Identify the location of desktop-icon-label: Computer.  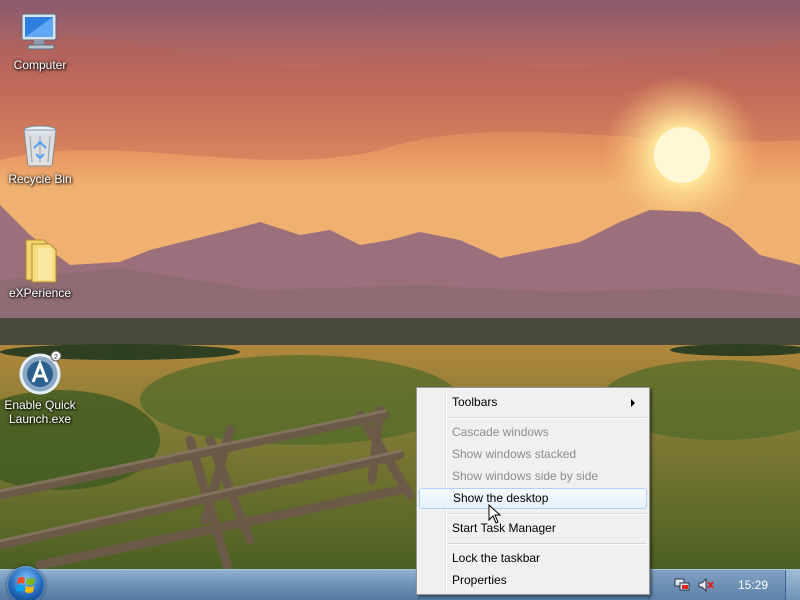
(40, 65).